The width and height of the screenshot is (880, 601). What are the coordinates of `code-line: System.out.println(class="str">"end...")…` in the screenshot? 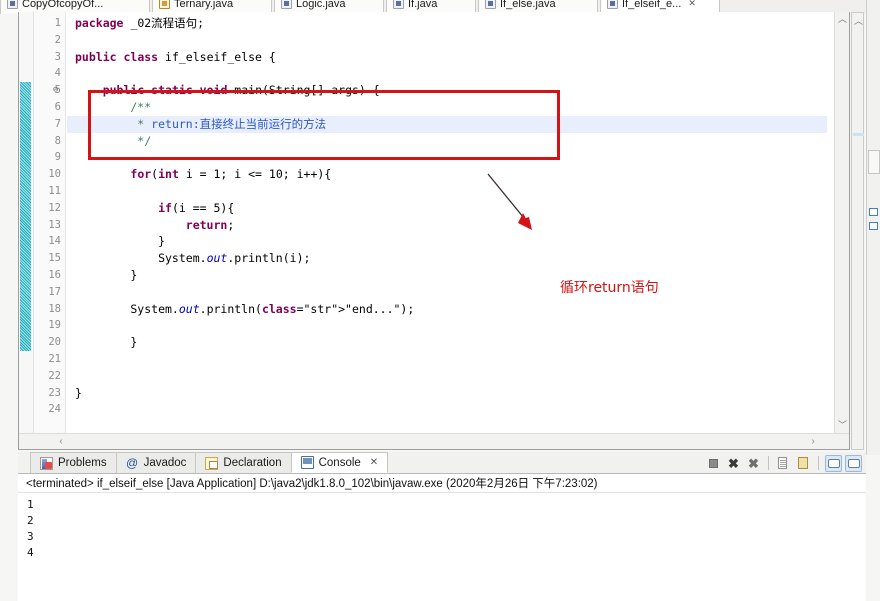 It's located at (447, 309).